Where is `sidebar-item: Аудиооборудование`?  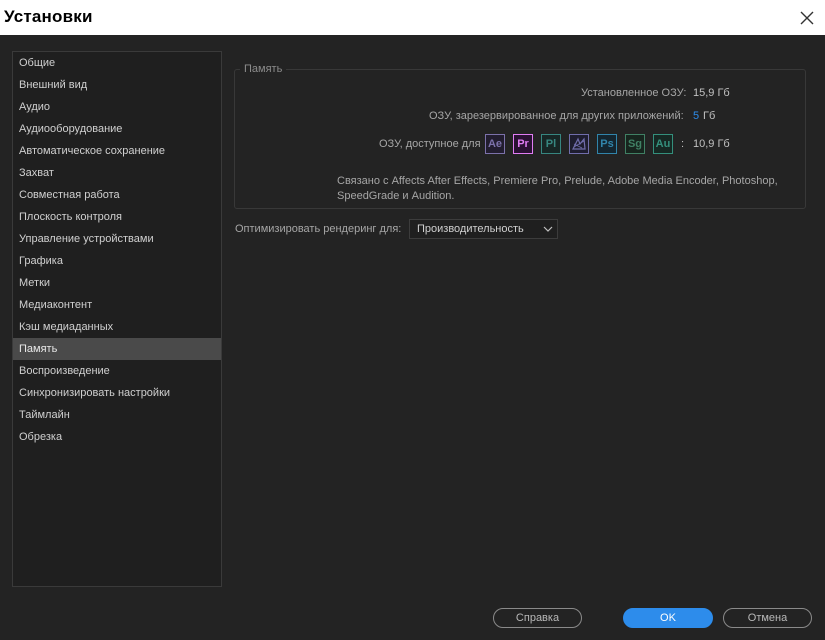
sidebar-item: Аудиооборудование is located at coordinates (117, 129).